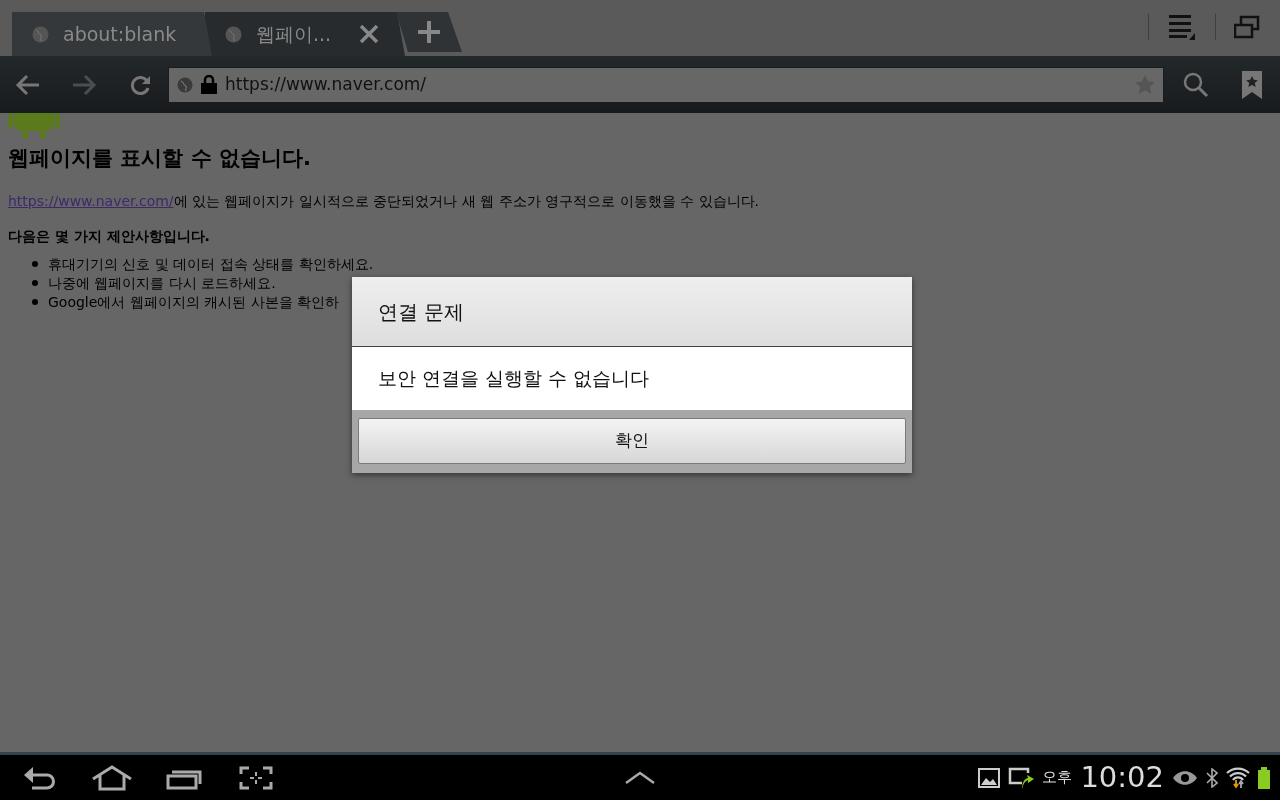 This screenshot has width=1280, height=800. What do you see at coordinates (1238, 777) in the screenshot?
I see `wifi-icon` at bounding box center [1238, 777].